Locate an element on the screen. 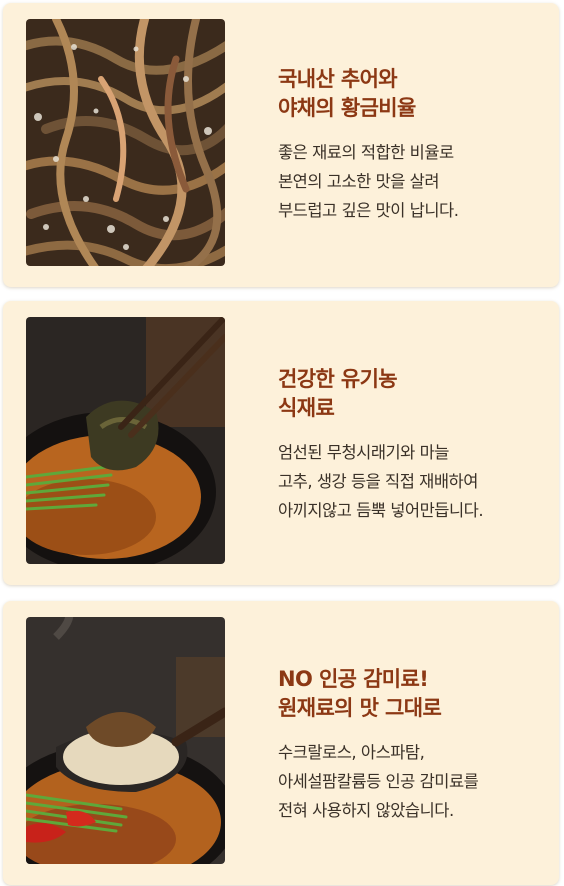  headline-line: NO 인공 감미료! is located at coordinates (353, 679).